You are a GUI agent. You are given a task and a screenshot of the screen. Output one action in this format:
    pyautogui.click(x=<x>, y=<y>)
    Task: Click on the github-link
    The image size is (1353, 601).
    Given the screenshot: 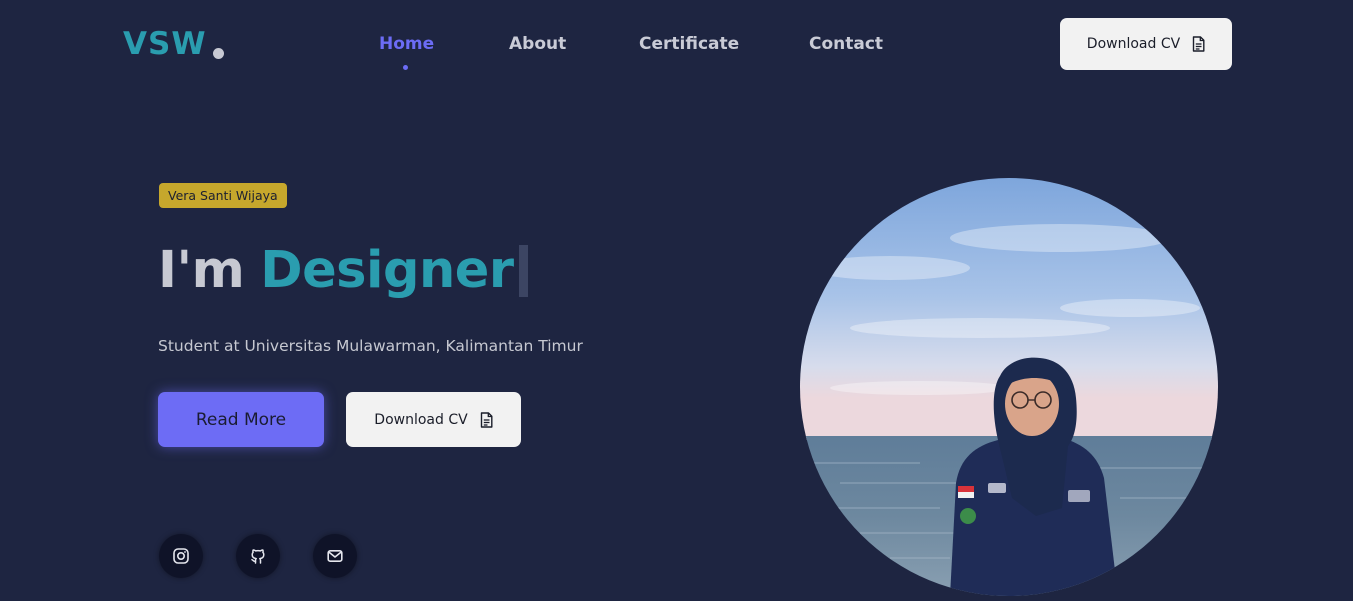 What is the action you would take?
    pyautogui.click(x=258, y=556)
    